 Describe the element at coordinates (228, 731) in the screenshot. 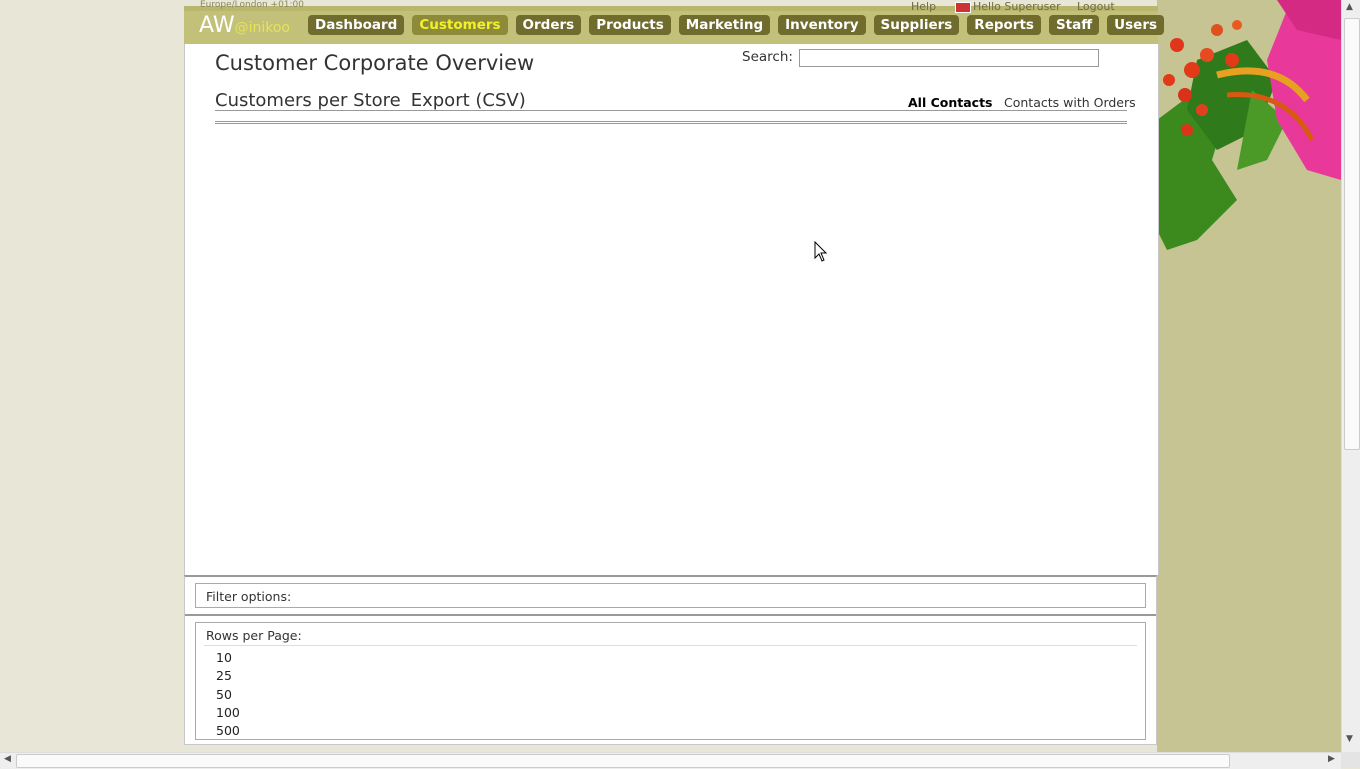

I see `rows-option-500: 500` at that location.